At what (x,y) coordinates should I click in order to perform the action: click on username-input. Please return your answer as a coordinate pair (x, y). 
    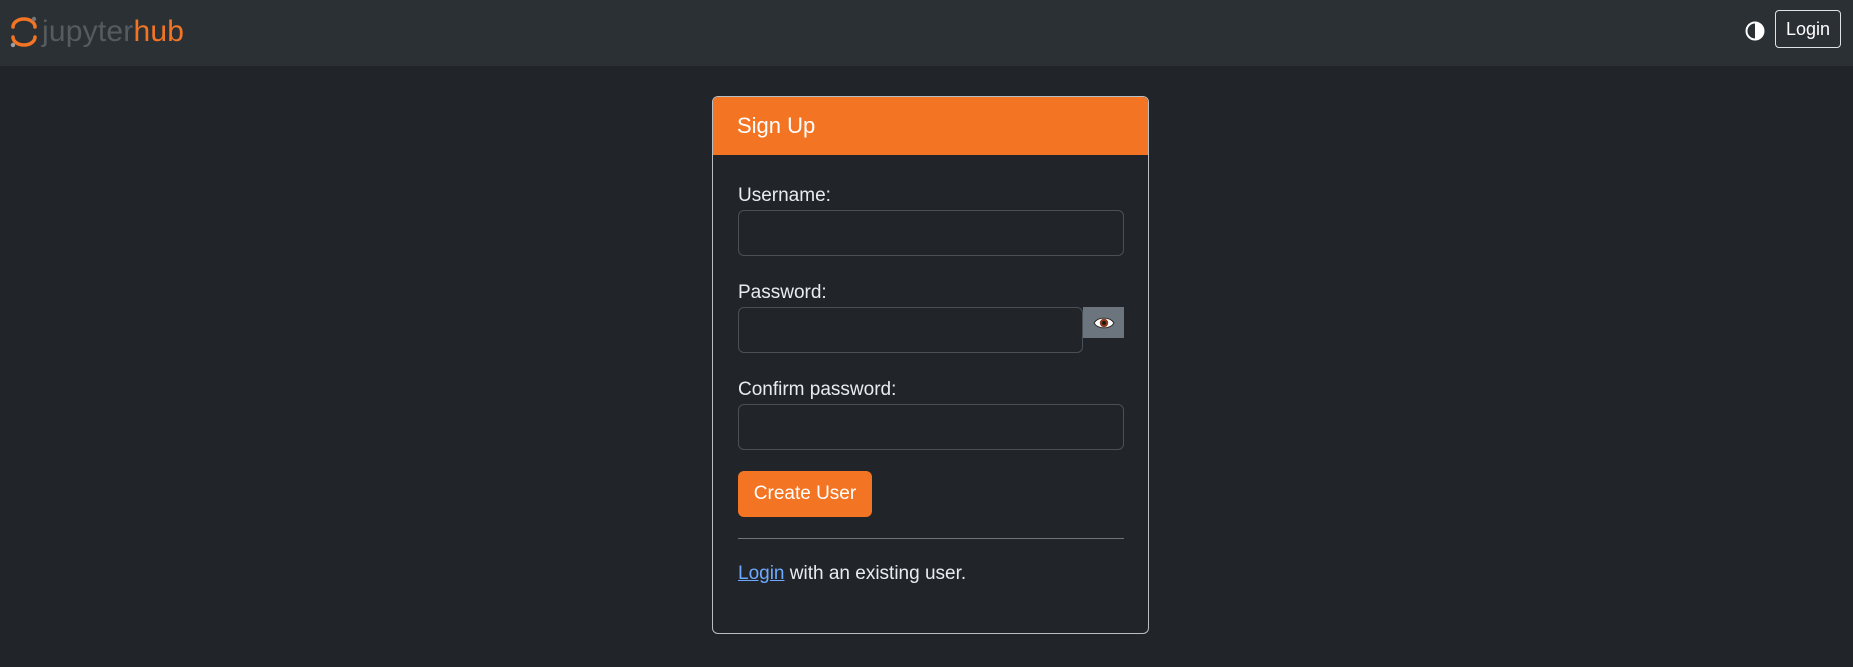
    Looking at the image, I should click on (931, 233).